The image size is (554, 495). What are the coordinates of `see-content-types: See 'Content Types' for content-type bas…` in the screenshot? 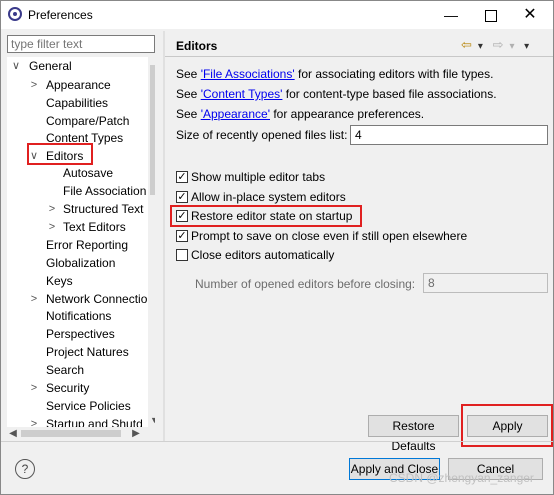 It's located at (336, 94).